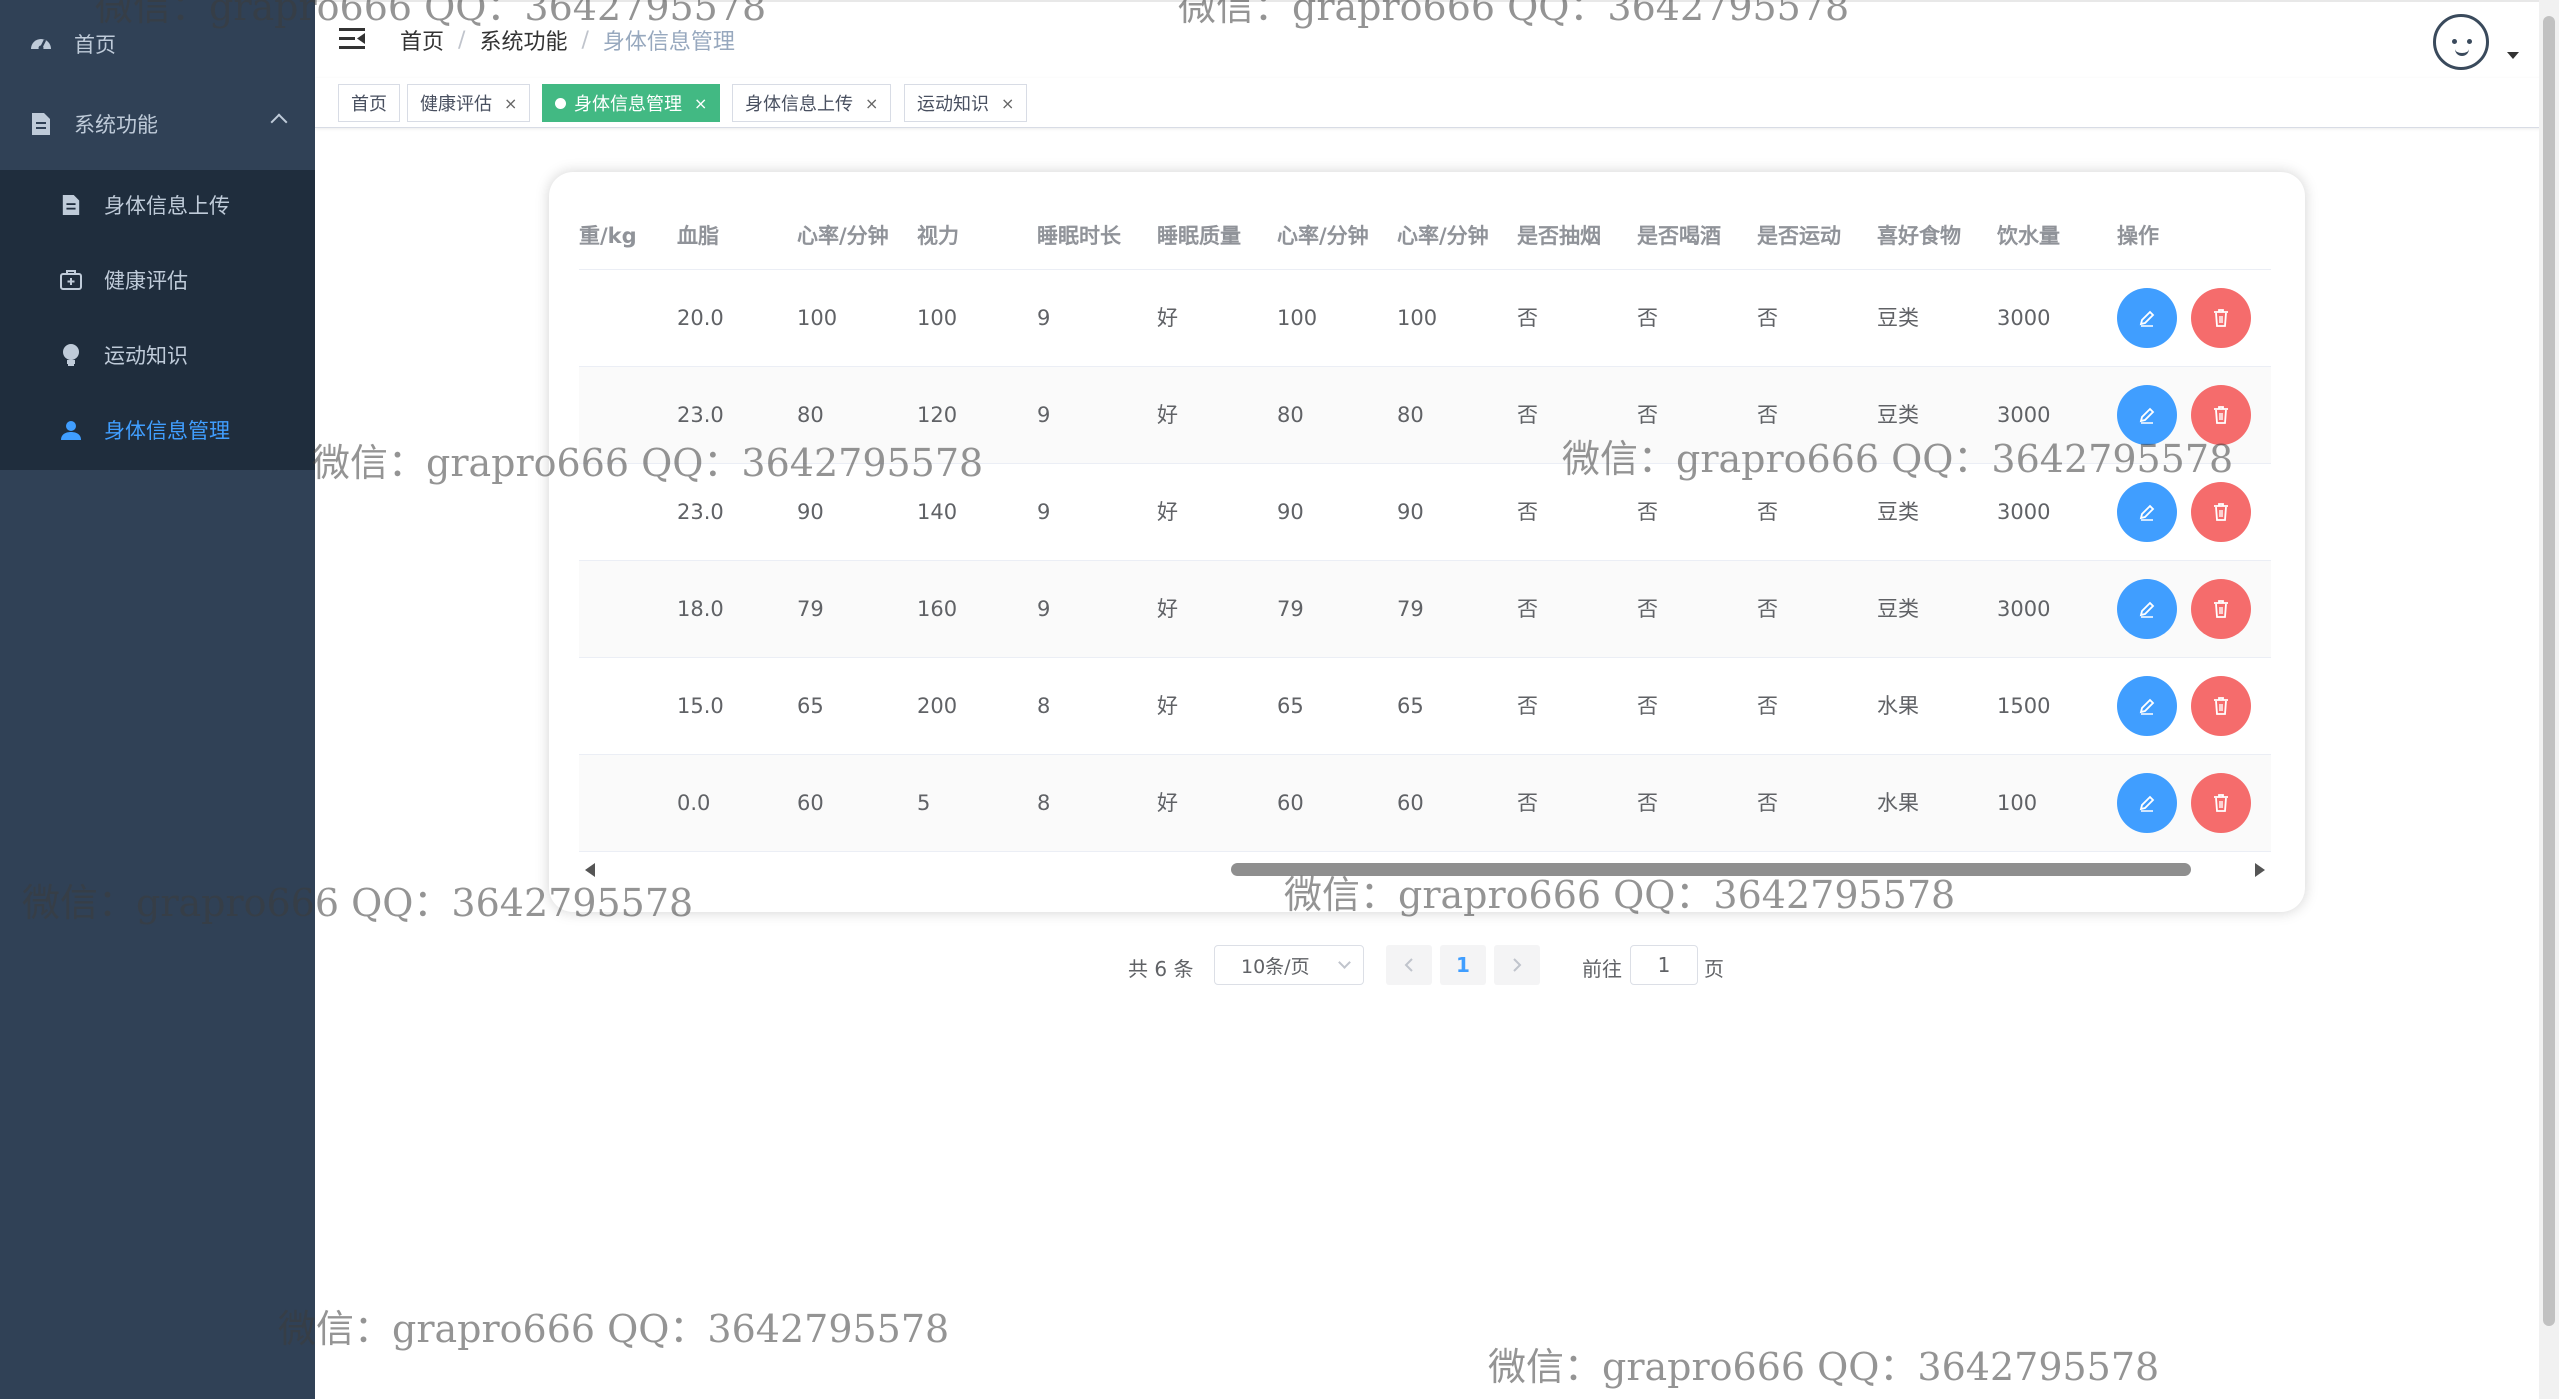  I want to click on table-cell: 79, so click(1290, 609).